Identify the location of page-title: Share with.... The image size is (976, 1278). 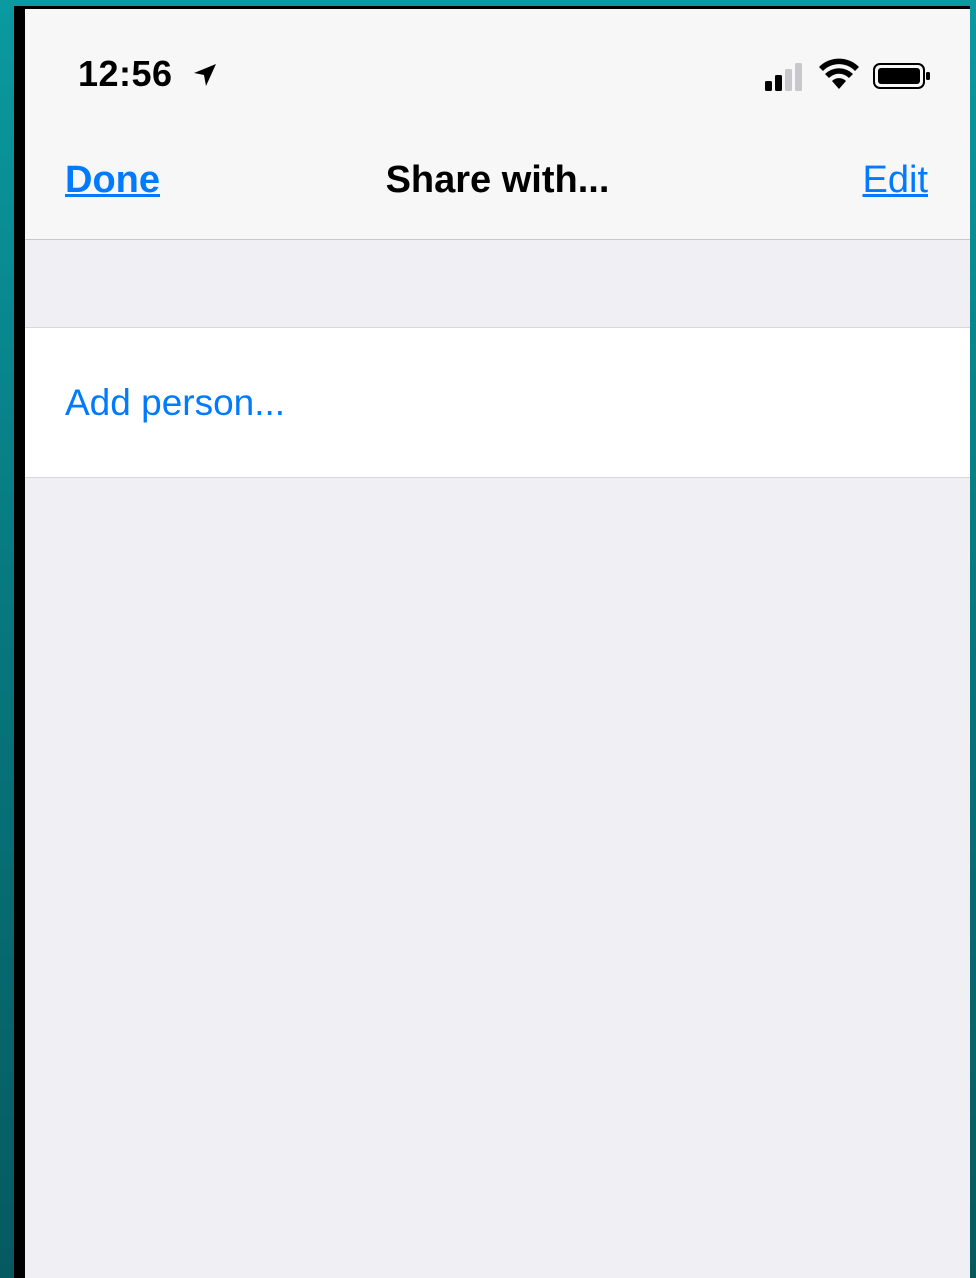
(497, 180).